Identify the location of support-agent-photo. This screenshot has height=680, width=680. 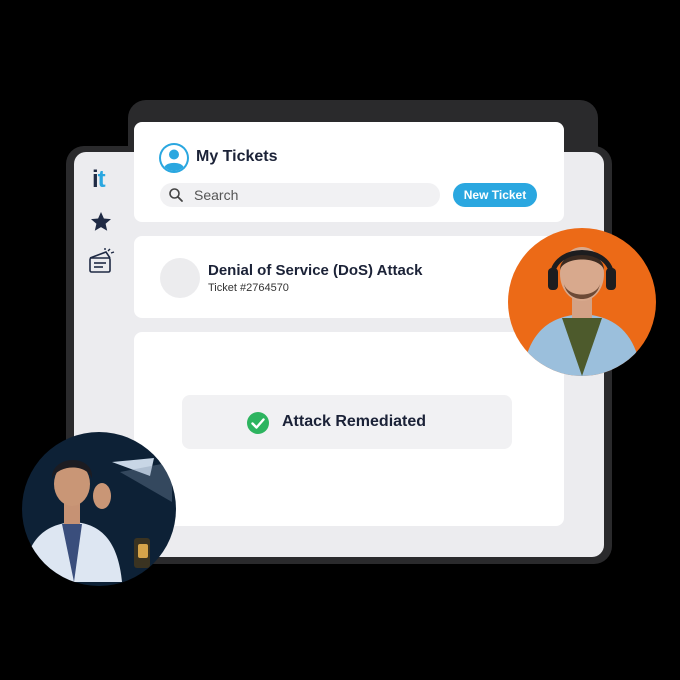
(582, 302).